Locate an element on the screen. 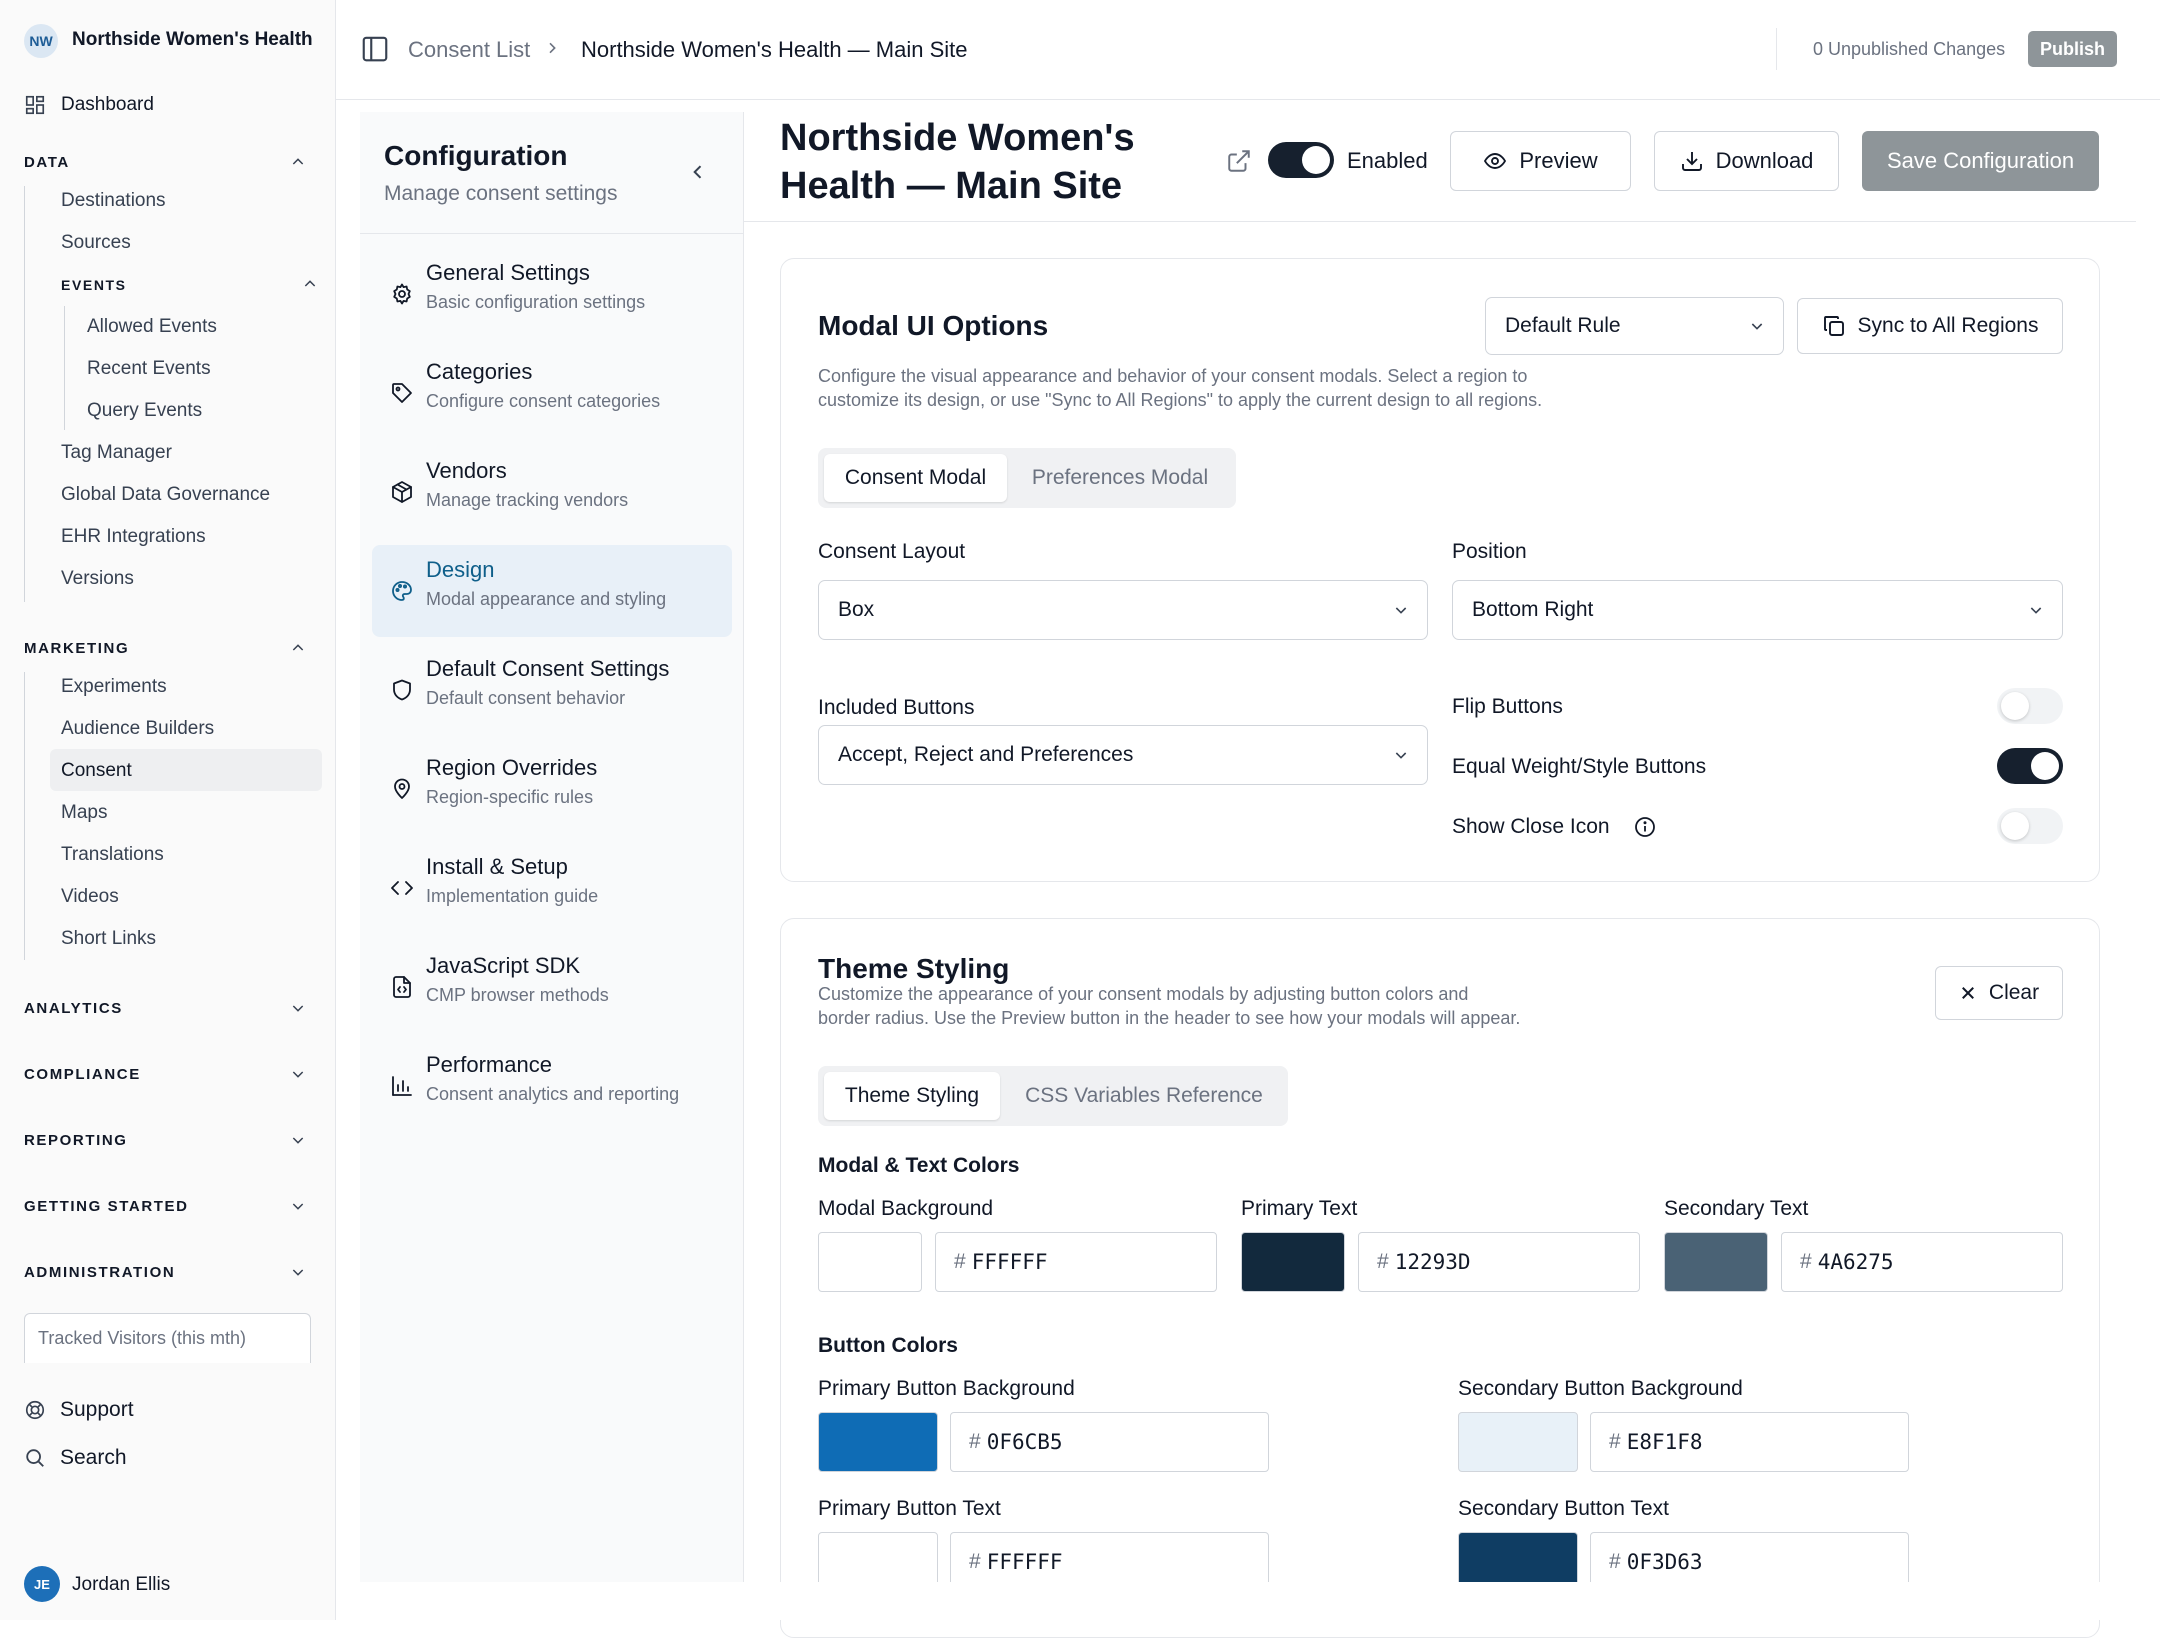  secondary-button-background-swatch is located at coordinates (1518, 1442).